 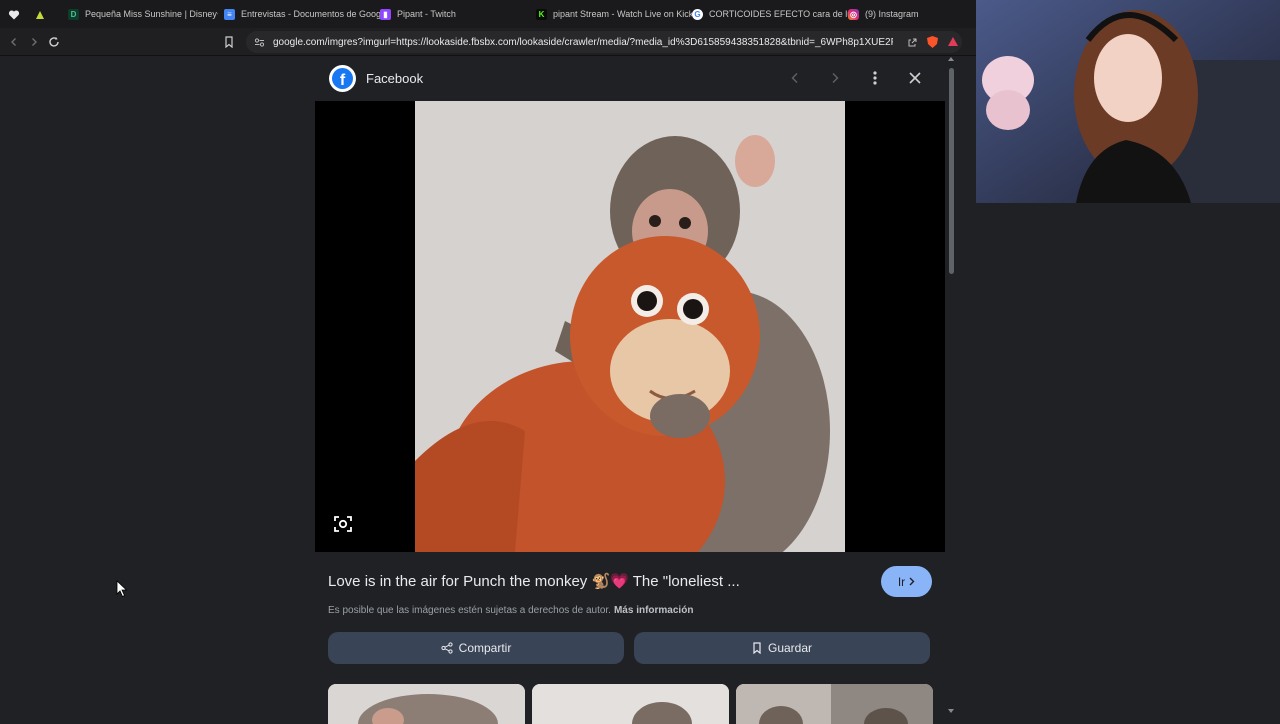 I want to click on tab-label: (9) Instagram, so click(x=892, y=14).